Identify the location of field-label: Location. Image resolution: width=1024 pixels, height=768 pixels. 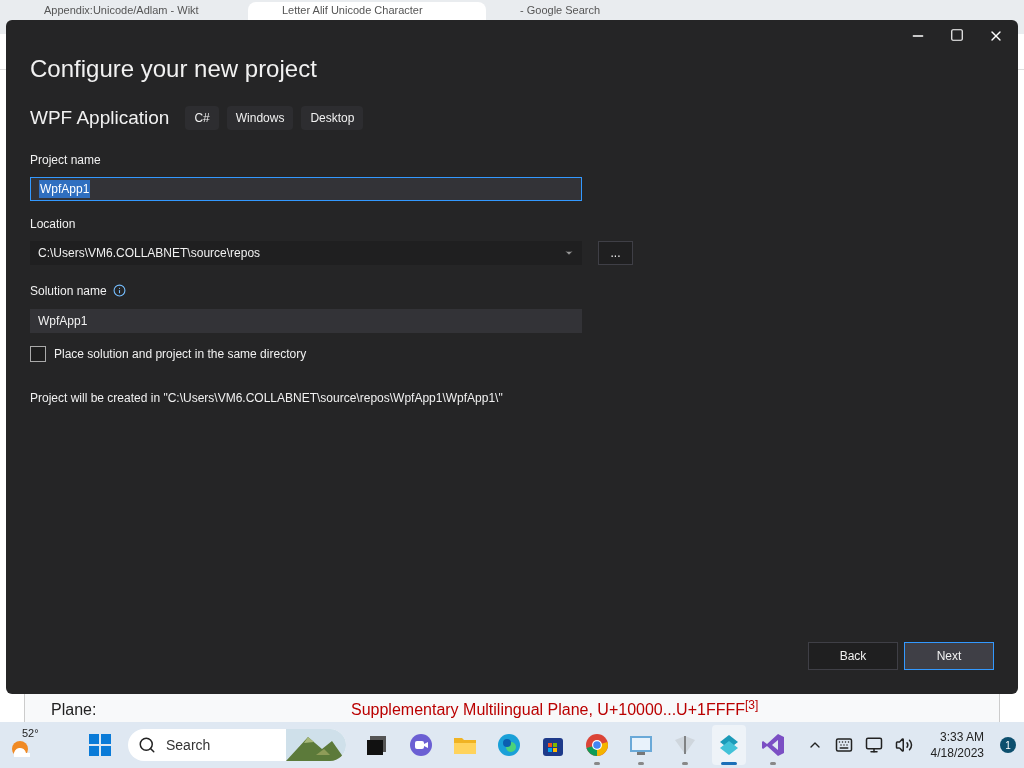
(53, 224).